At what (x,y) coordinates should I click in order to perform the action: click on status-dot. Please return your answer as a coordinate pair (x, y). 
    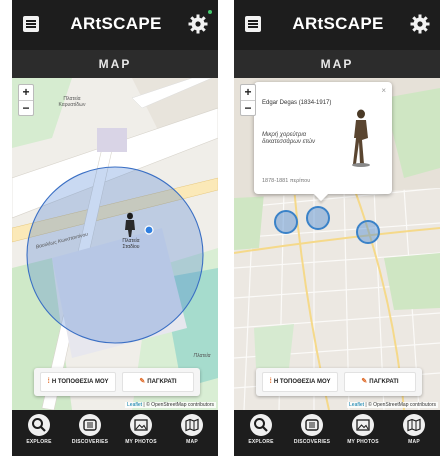
    Looking at the image, I should click on (210, 12).